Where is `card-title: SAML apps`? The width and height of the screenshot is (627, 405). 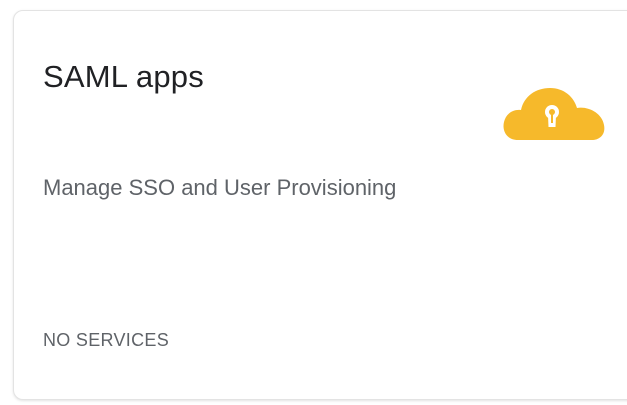 card-title: SAML apps is located at coordinates (123, 76).